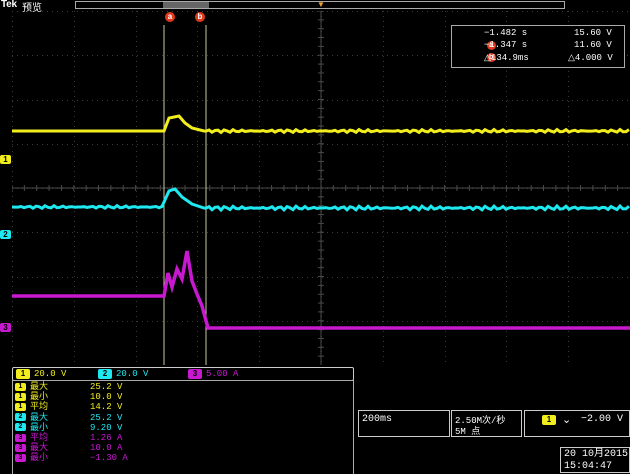 Image resolution: width=630 pixels, height=474 pixels. I want to click on datetime: 20 10月2015 15:04:47, so click(596, 461).